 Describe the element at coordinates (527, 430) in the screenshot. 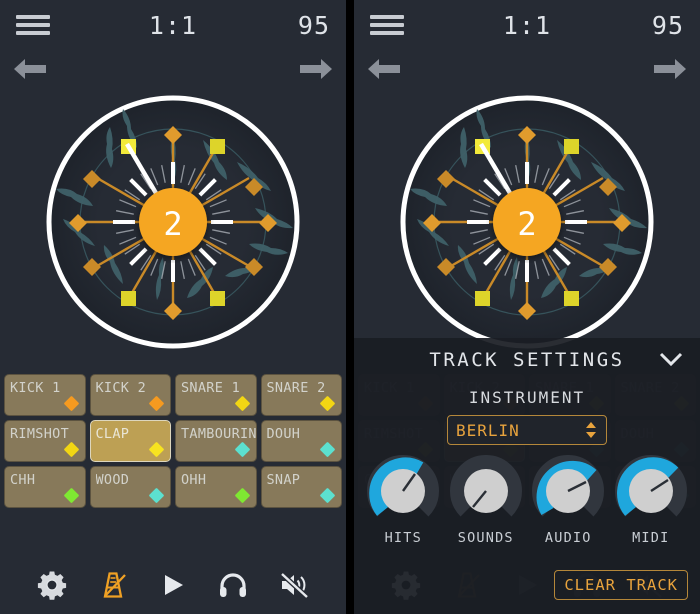

I see `instrument-select: BERLIN` at that location.